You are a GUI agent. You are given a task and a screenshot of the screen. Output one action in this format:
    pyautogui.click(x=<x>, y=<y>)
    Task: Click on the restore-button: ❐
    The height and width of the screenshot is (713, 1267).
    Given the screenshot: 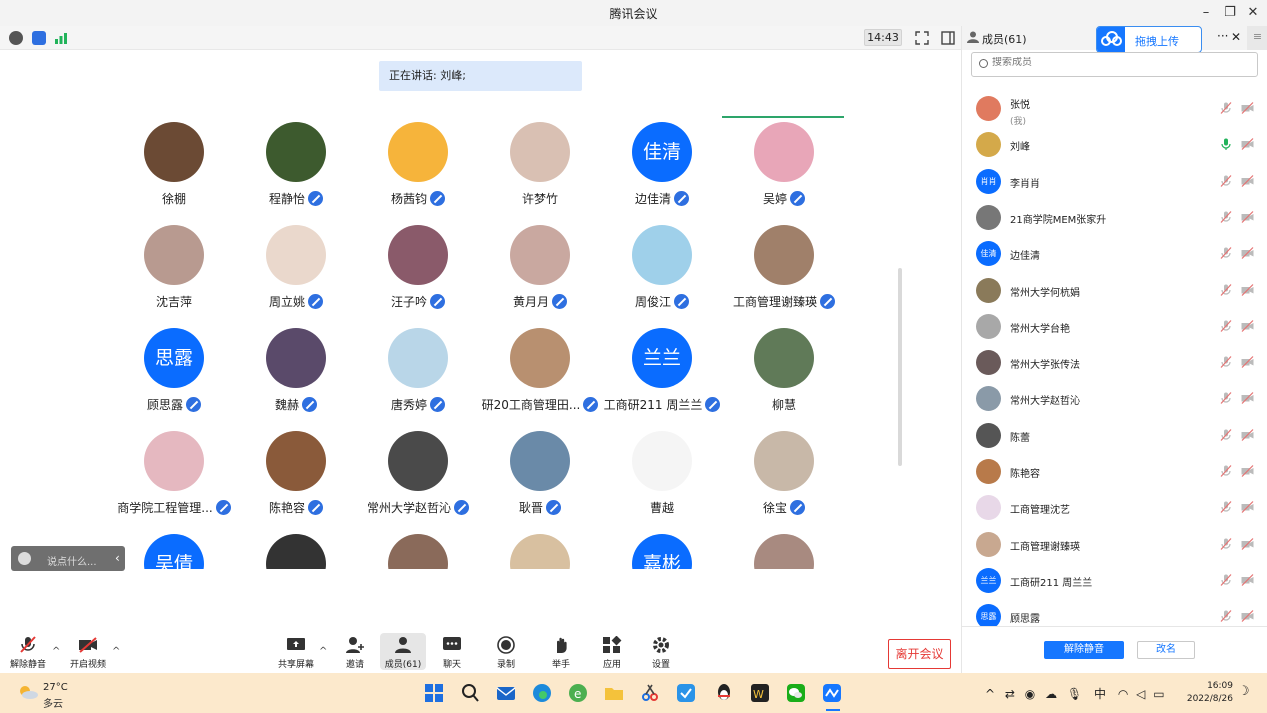 What is the action you would take?
    pyautogui.click(x=1230, y=13)
    